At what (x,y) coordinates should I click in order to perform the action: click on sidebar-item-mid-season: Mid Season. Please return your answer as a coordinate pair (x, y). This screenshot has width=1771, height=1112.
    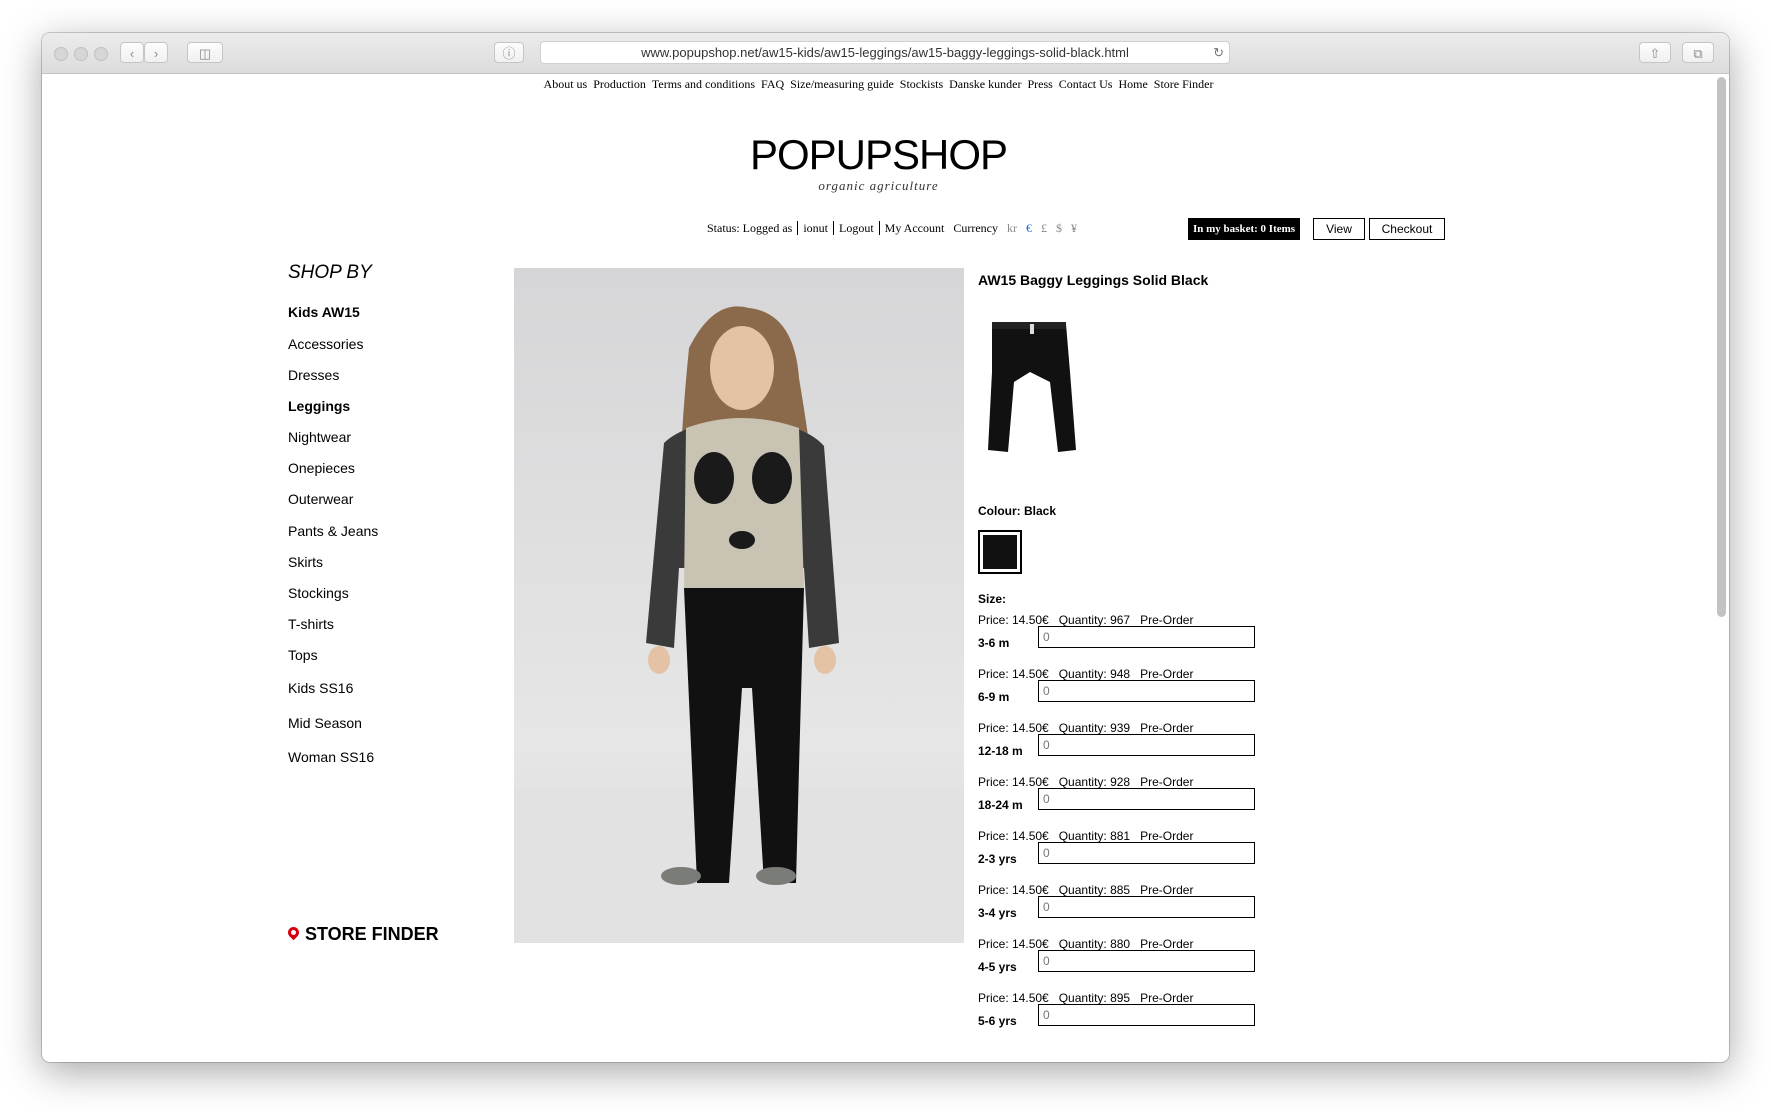
    Looking at the image, I should click on (325, 723).